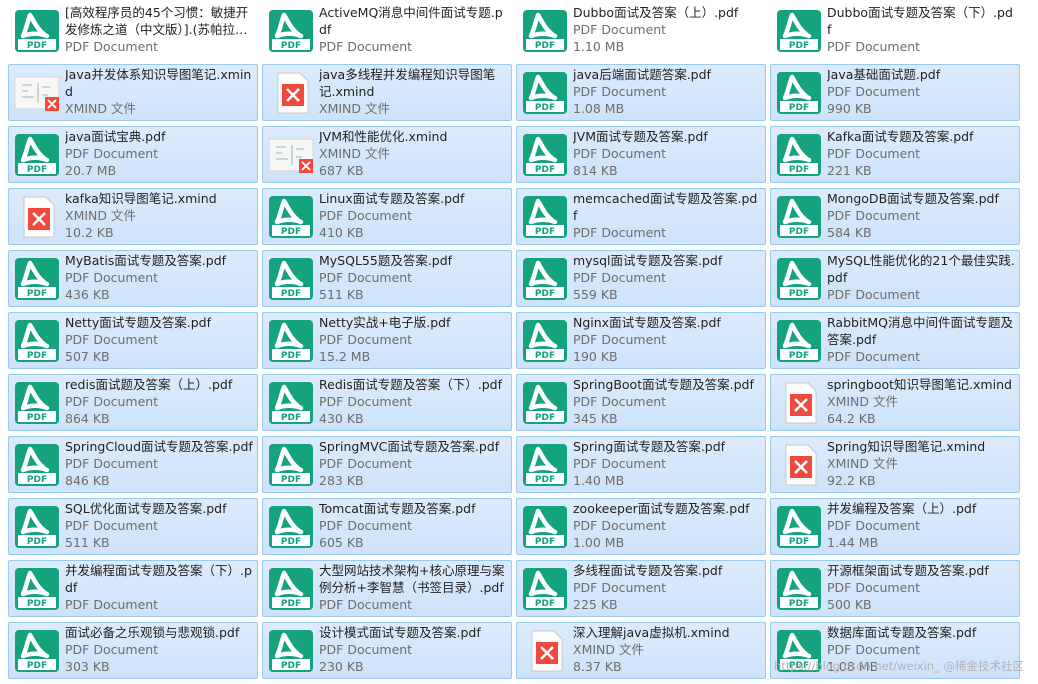  Describe the element at coordinates (895, 464) in the screenshot. I see `file-item: Spring知识导图笔记.xmind XMIND 文件 92.2 KB` at that location.